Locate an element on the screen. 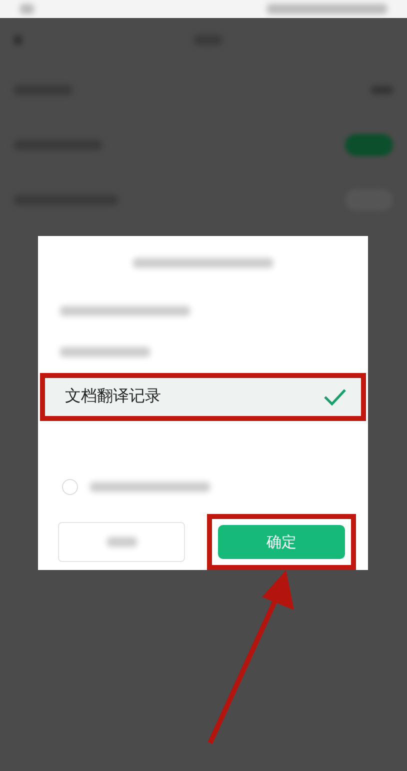 The image size is (407, 771). cancel-button is located at coordinates (121, 542).